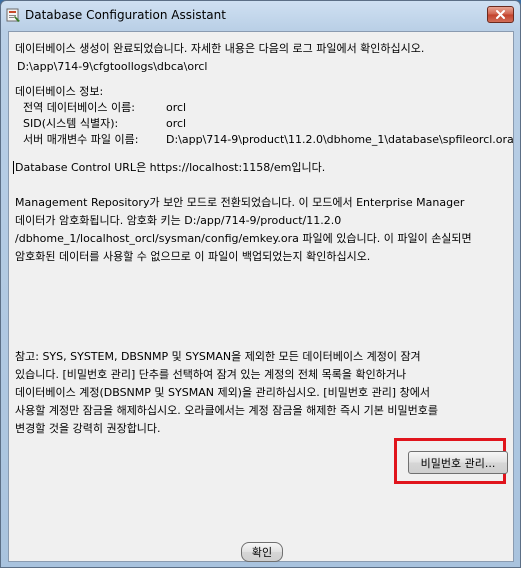 This screenshot has height=568, width=521. I want to click on sid-label: SID(시스템 식별자):, so click(71, 123).